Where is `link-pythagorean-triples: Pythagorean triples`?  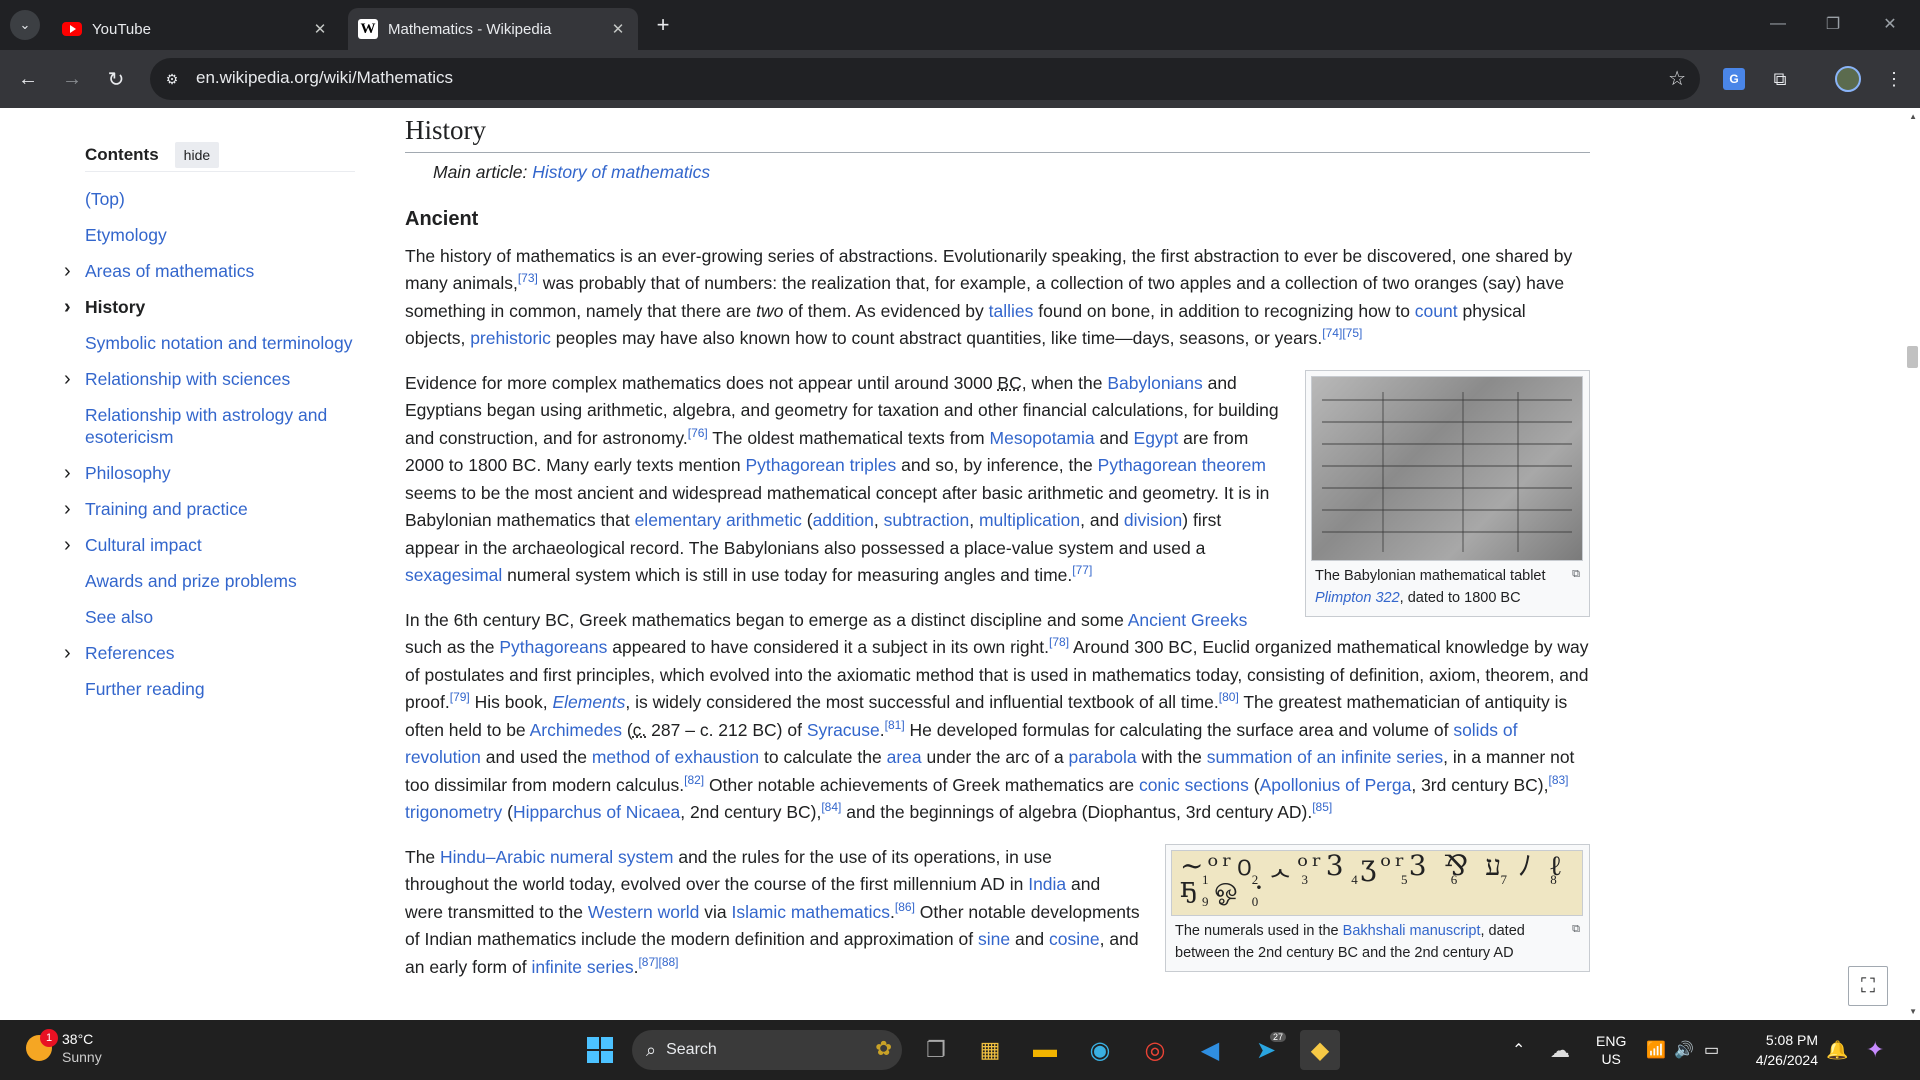 link-pythagorean-triples: Pythagorean triples is located at coordinates (820, 465).